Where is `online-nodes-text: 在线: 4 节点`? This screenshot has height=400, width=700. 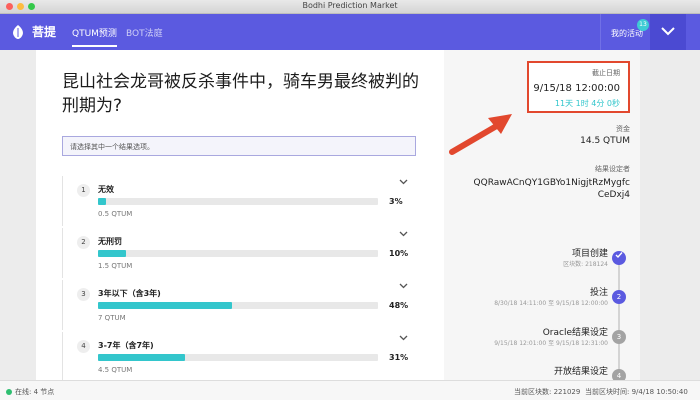
online-nodes-text: 在线: 4 节点 is located at coordinates (35, 392).